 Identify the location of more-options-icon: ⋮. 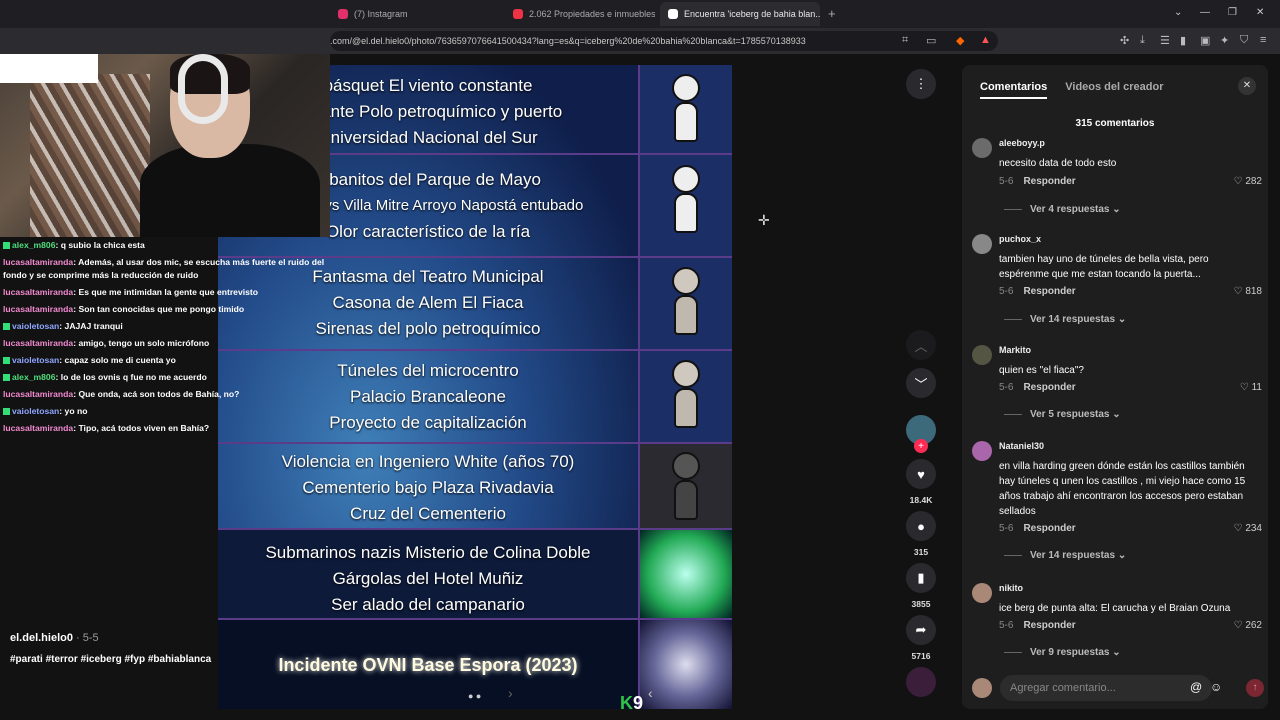
(921, 84).